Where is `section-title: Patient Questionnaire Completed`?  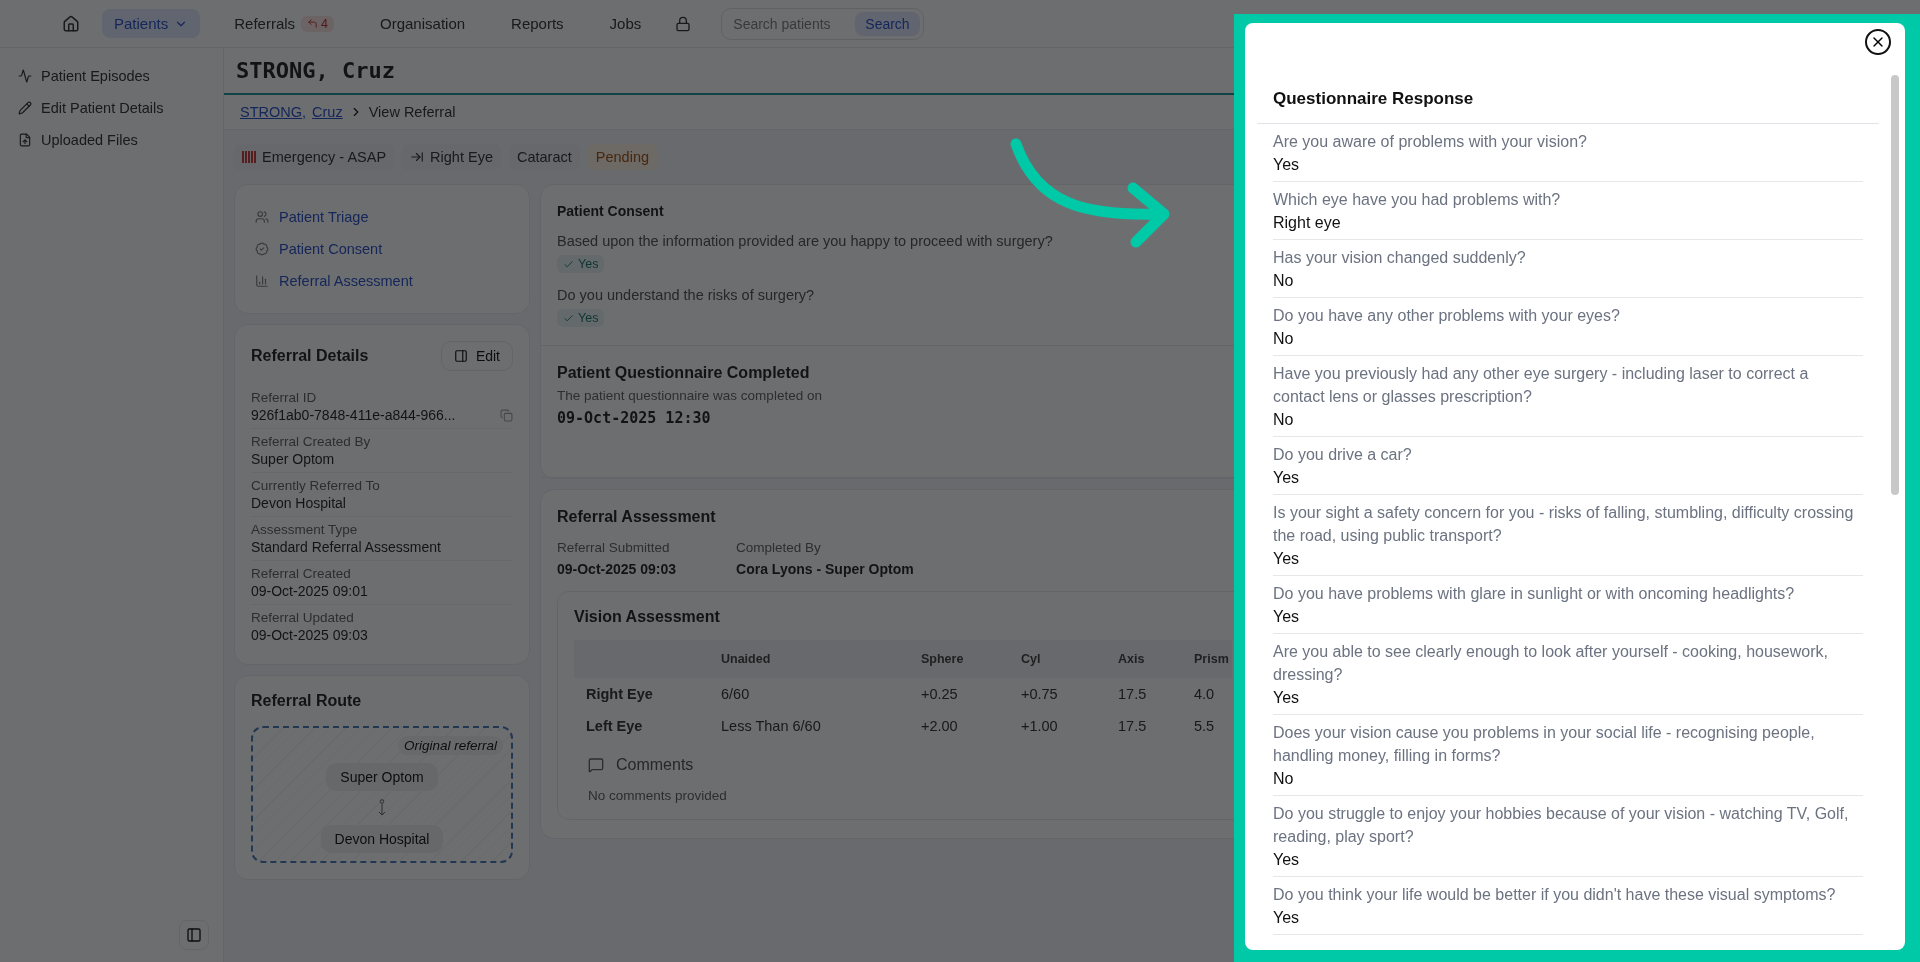
section-title: Patient Questionnaire Completed is located at coordinates (683, 373).